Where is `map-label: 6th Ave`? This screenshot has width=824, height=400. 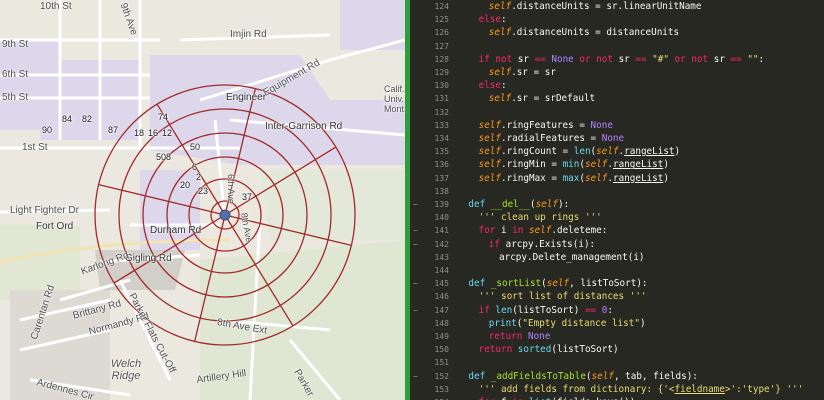
map-label: 6th Ave is located at coordinates (231, 189).